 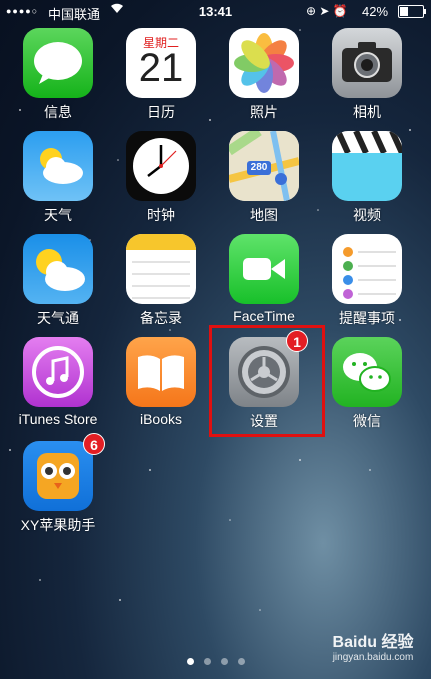 What do you see at coordinates (58, 476) in the screenshot?
I see `xy-assistant-icon` at bounding box center [58, 476].